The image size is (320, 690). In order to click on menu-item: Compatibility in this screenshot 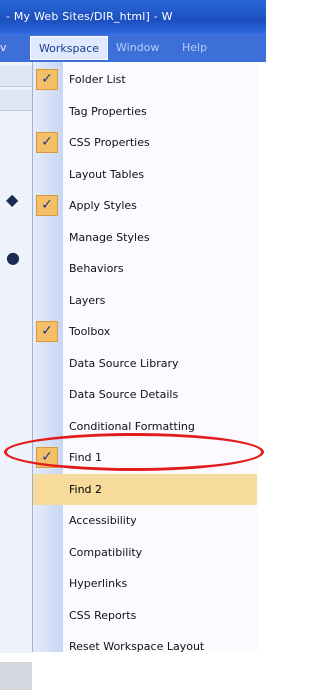, I will do `click(145, 552)`.